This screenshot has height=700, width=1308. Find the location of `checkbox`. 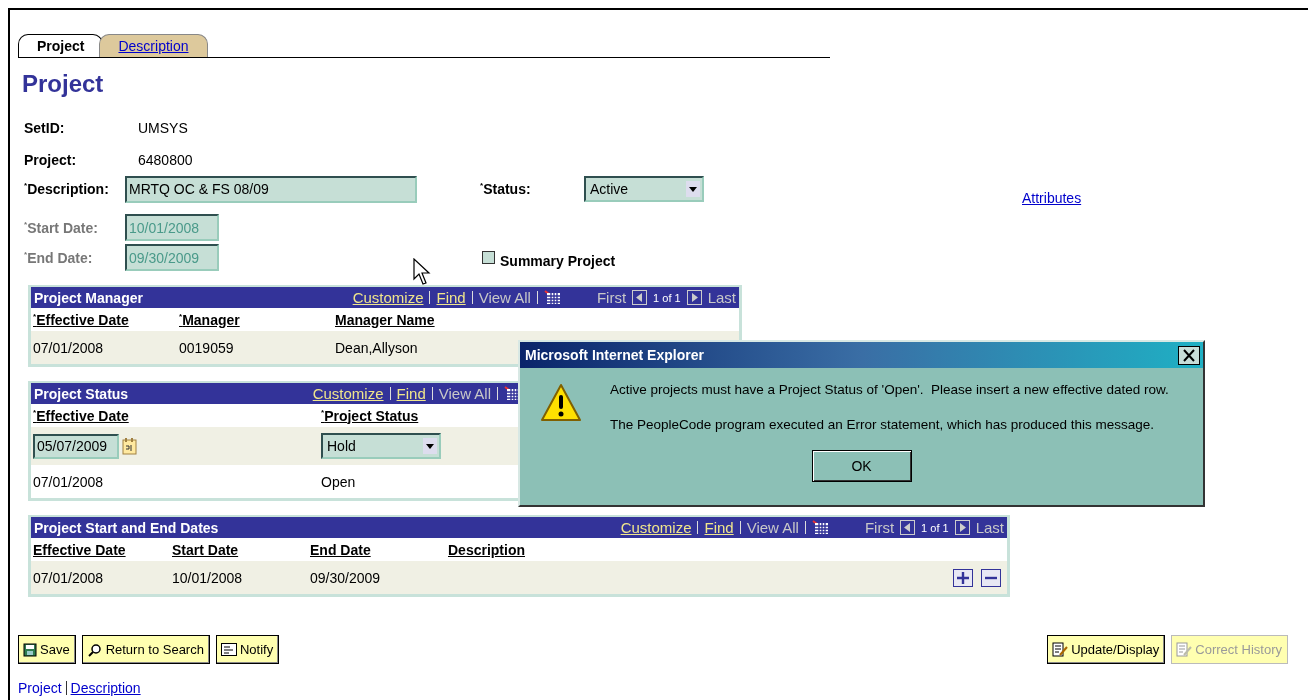

checkbox is located at coordinates (488, 257).